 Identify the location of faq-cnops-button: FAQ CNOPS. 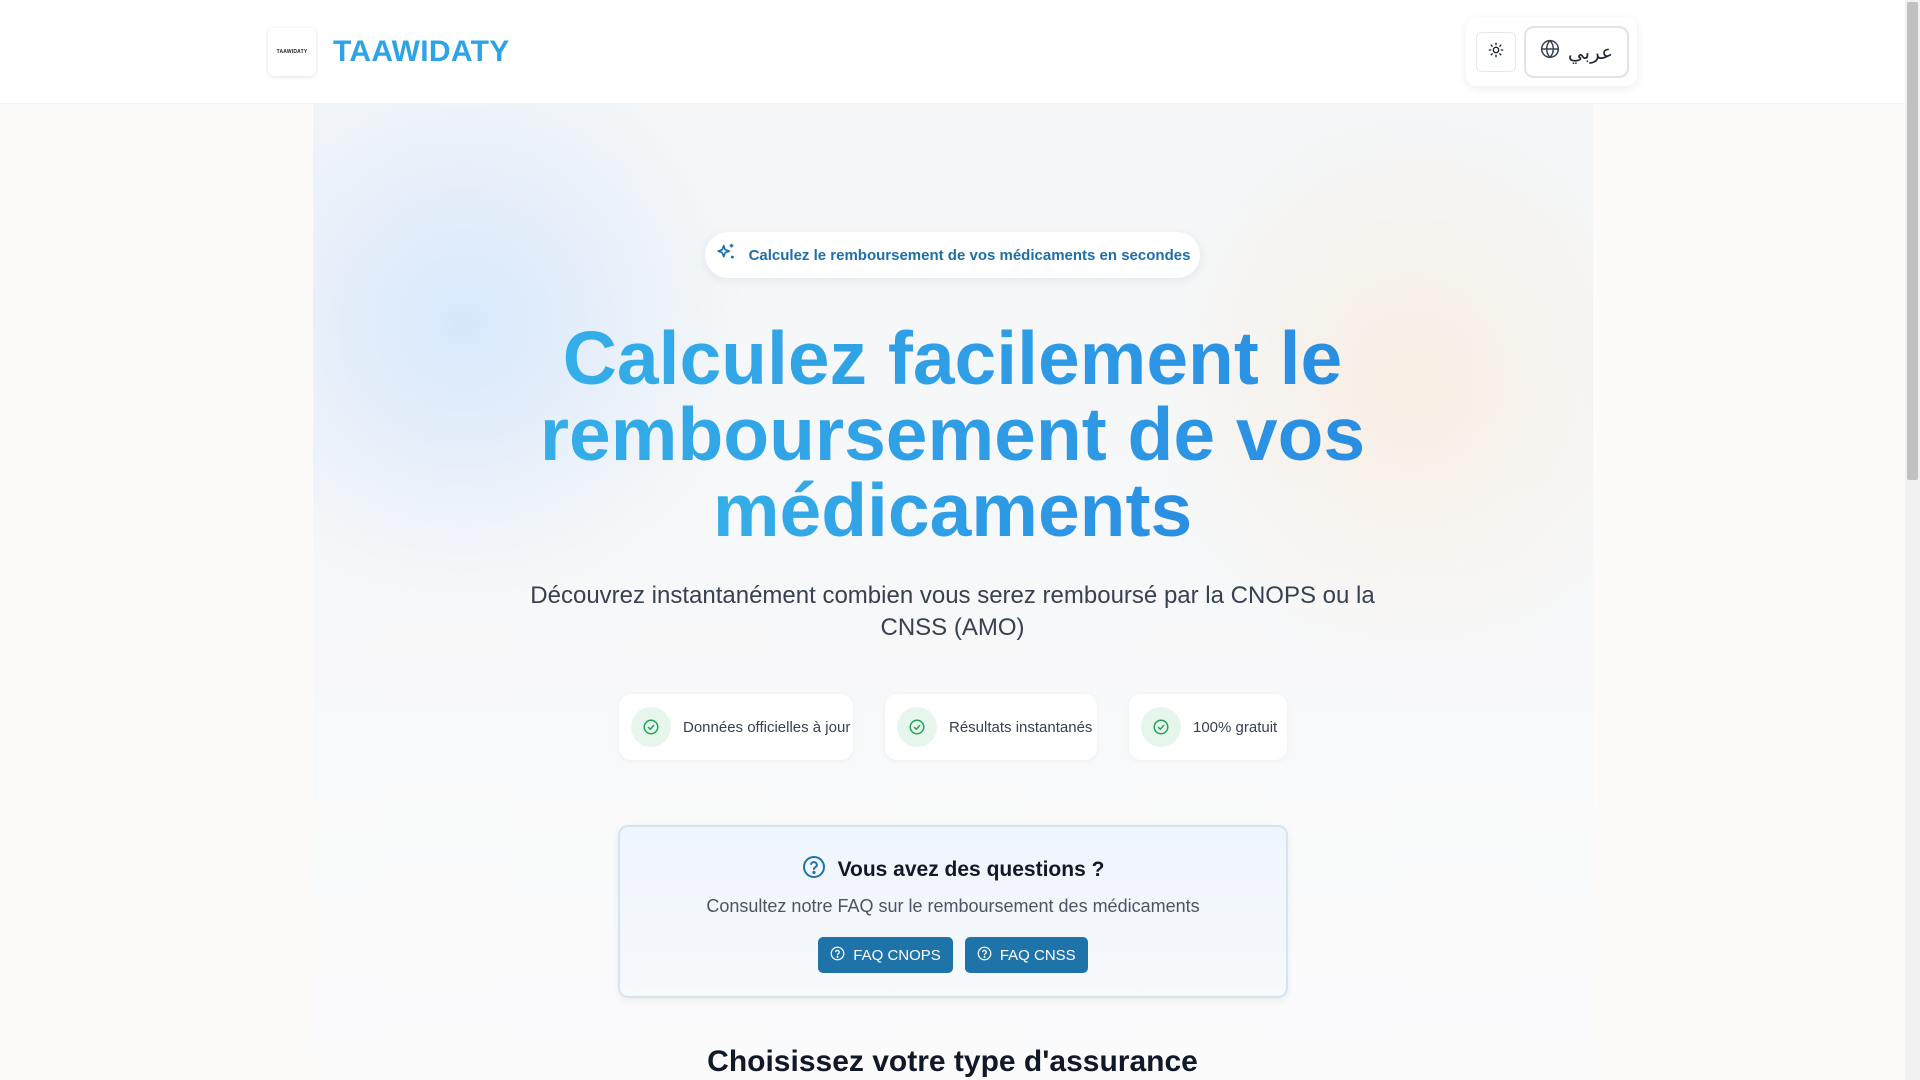
(885, 955).